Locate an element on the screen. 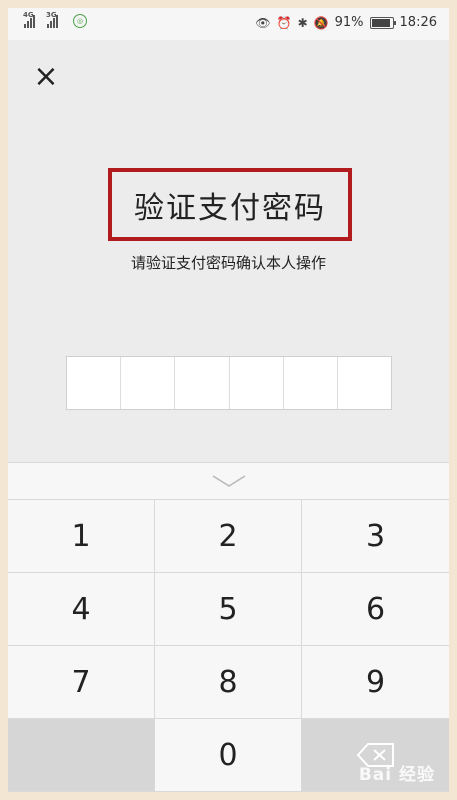 The height and width of the screenshot is (800, 457). app-notification-icon: ◎ is located at coordinates (80, 21).